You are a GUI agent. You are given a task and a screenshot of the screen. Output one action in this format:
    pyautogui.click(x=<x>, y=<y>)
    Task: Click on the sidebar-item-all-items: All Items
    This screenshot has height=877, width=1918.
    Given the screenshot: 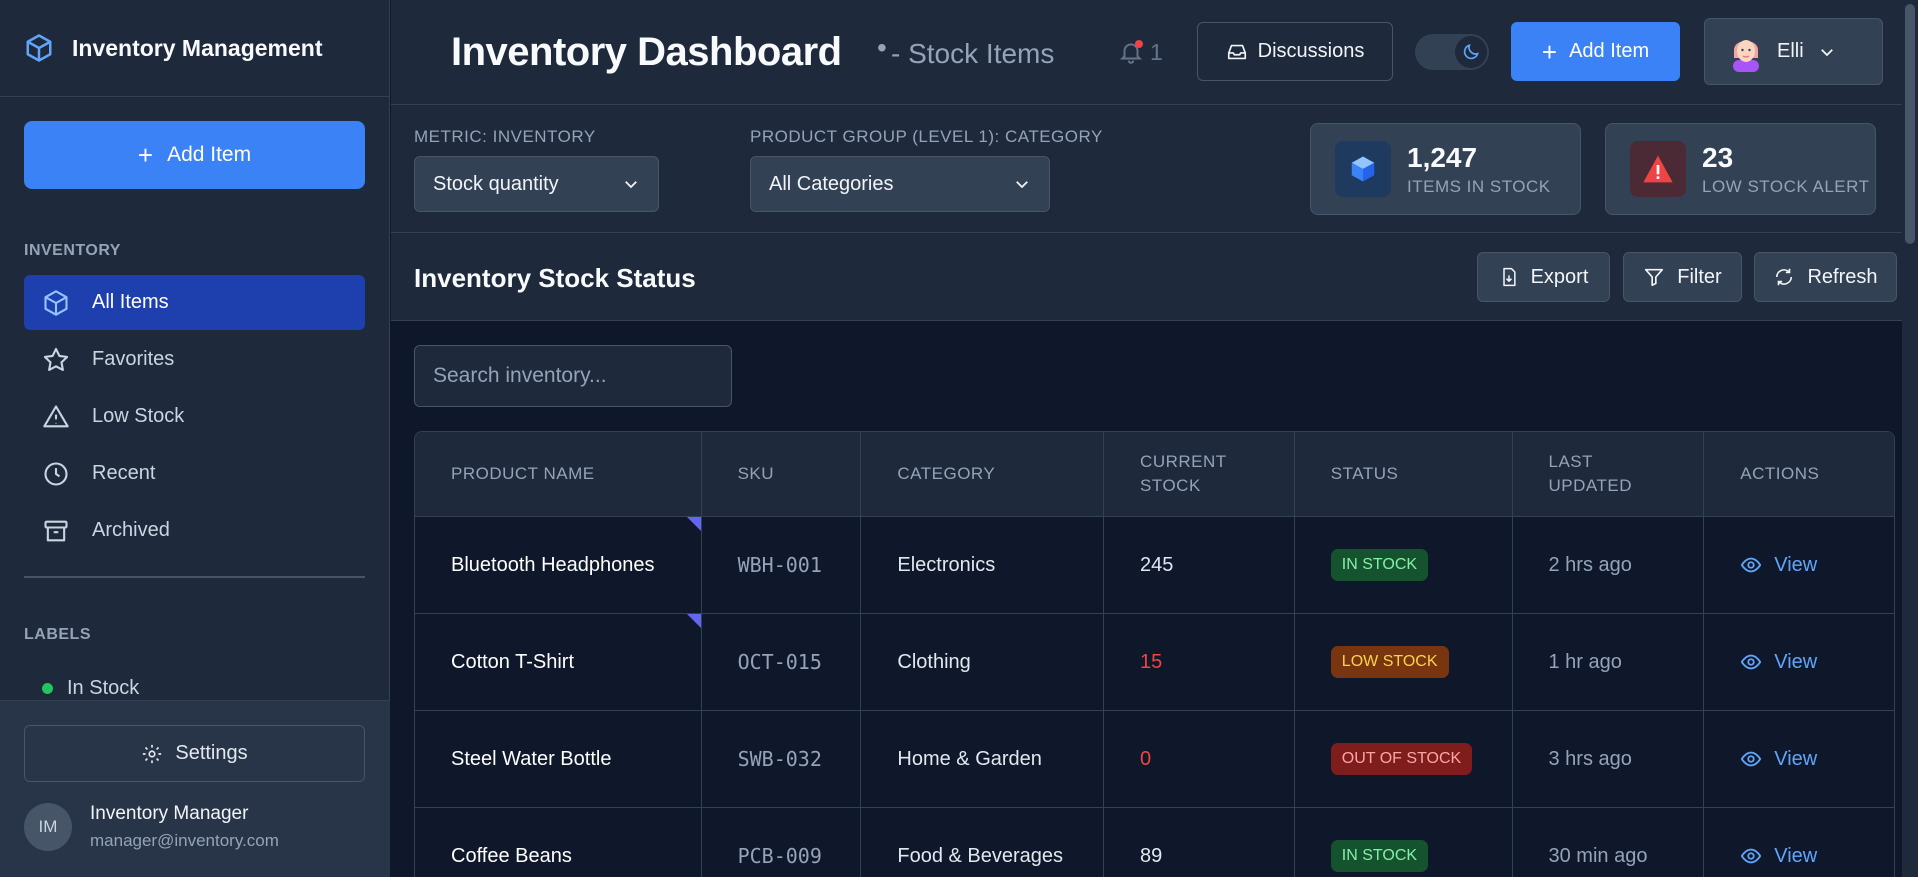 What is the action you would take?
    pyautogui.click(x=194, y=302)
    